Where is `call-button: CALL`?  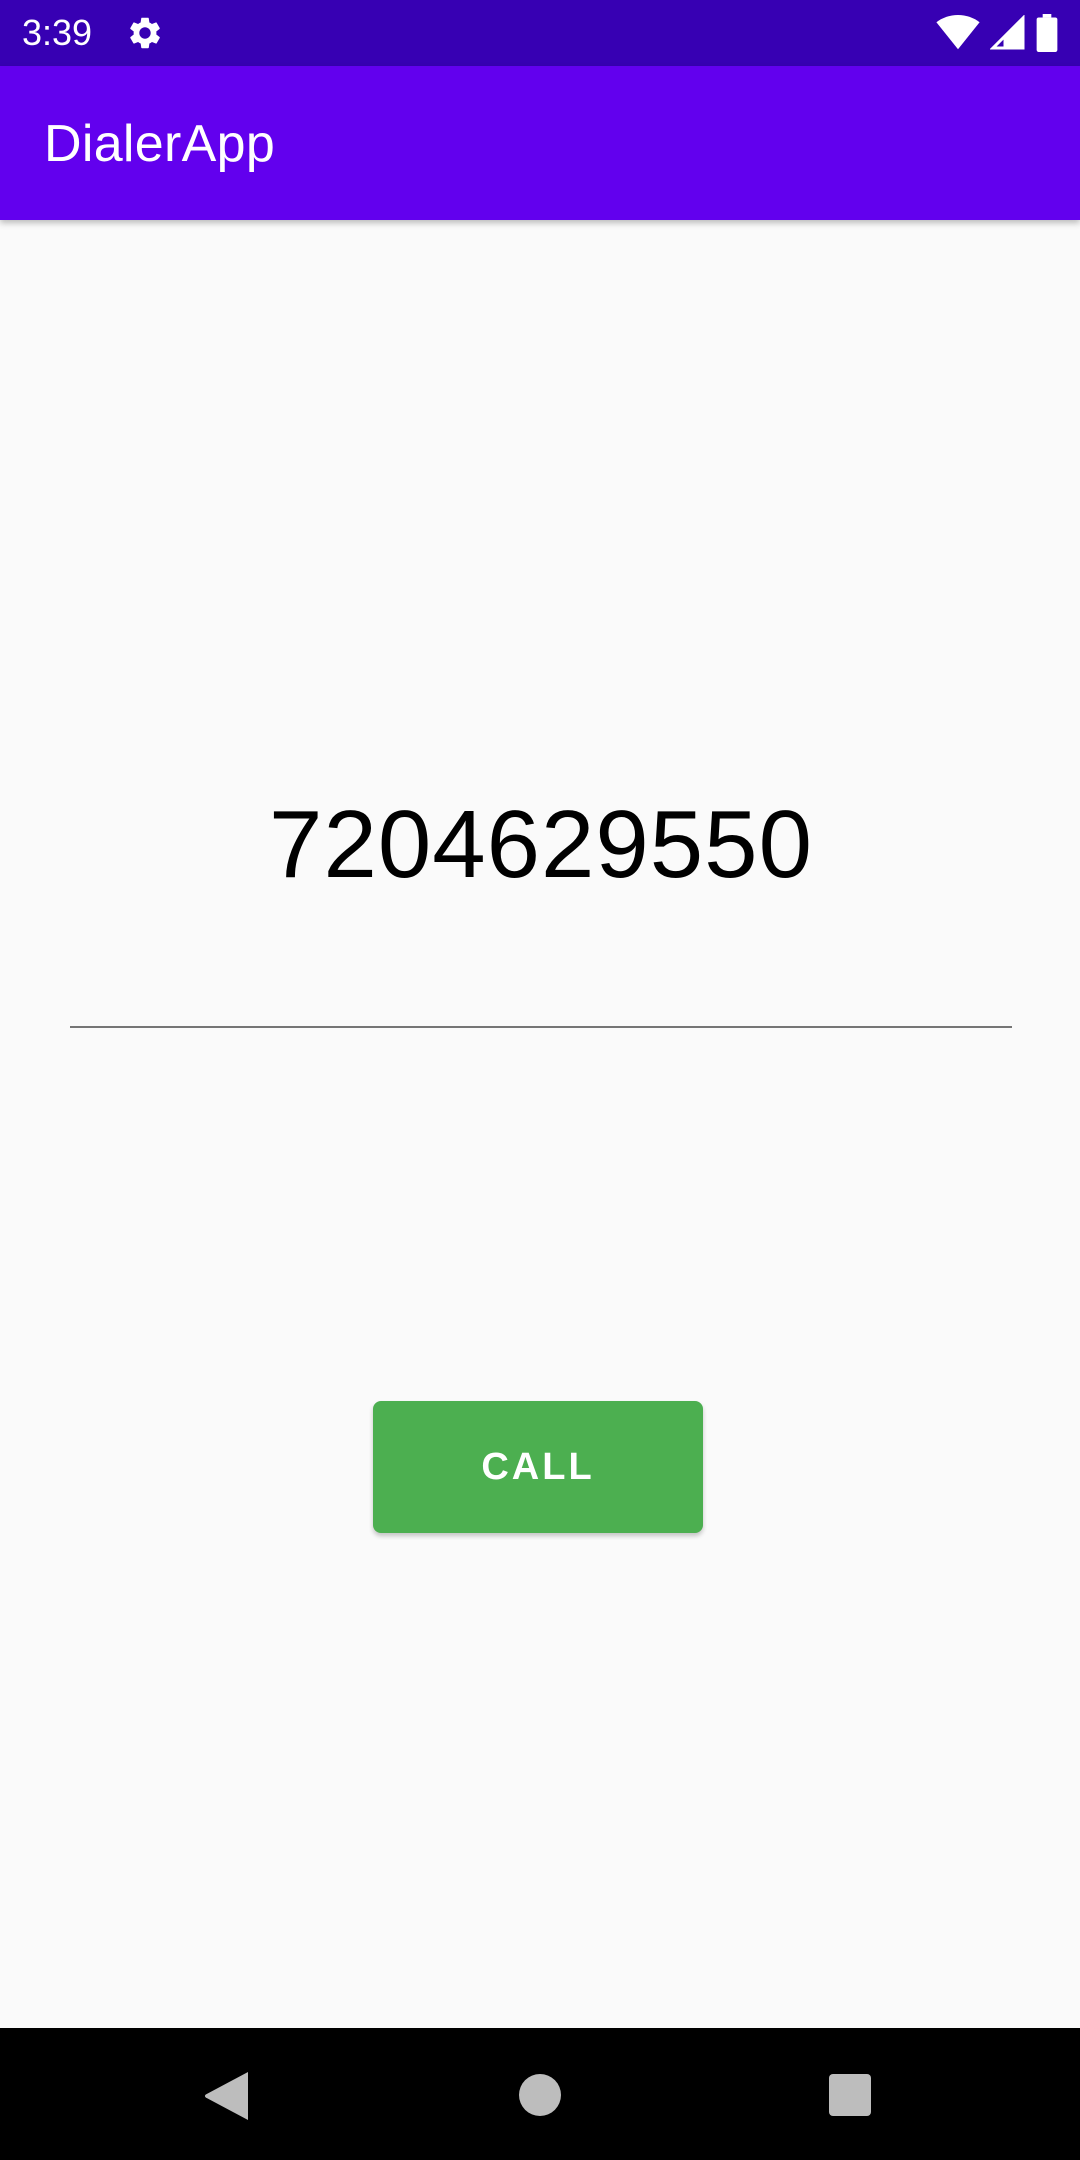
call-button: CALL is located at coordinates (538, 1467).